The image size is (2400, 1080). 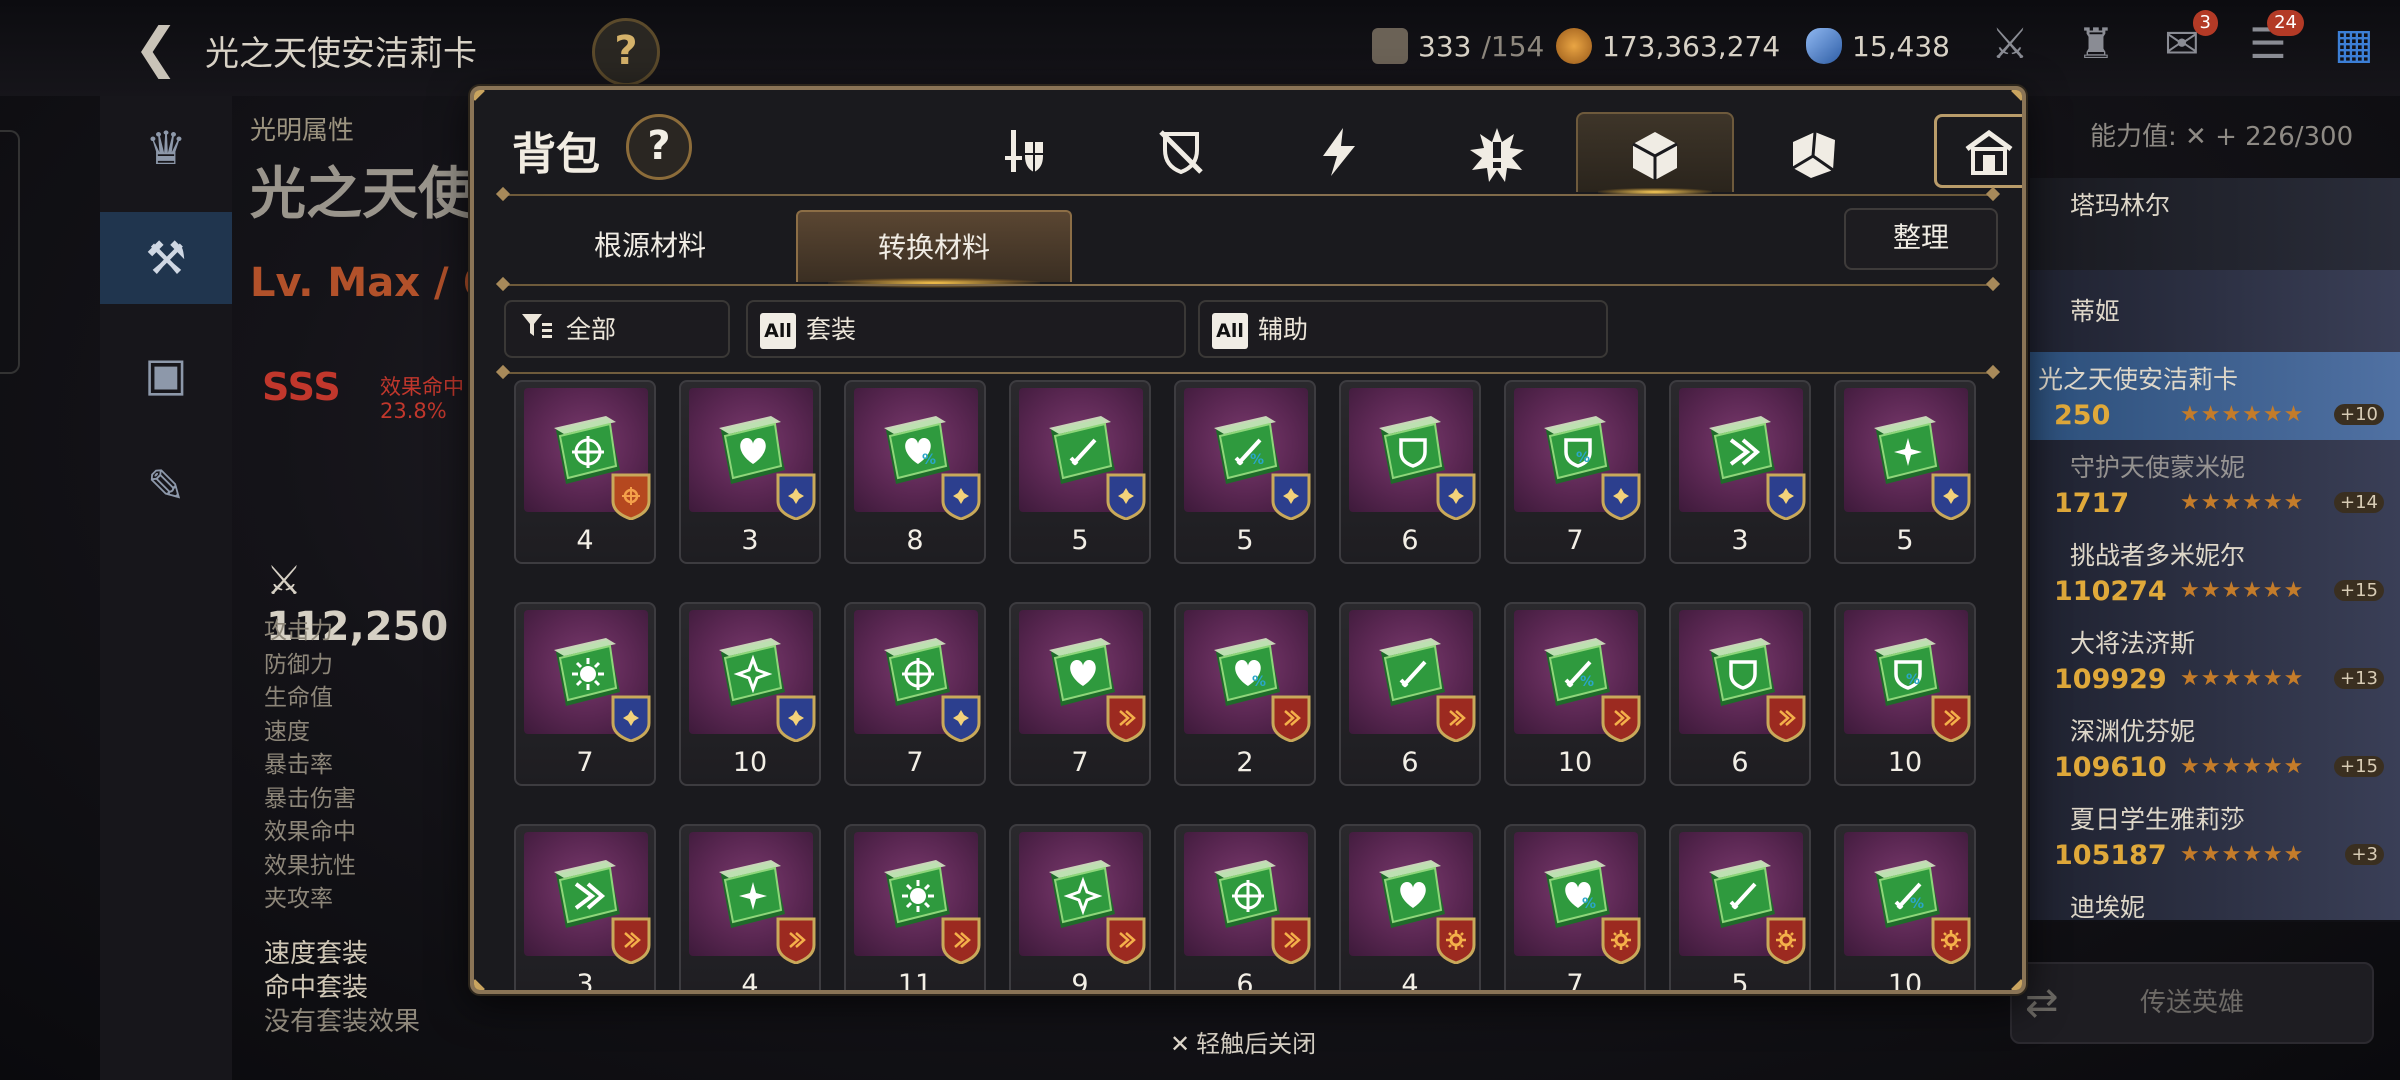 I want to click on hero-list-row: 守护天使蒙米妮 1717 ★★★★★★ +14, so click(x=2215, y=485).